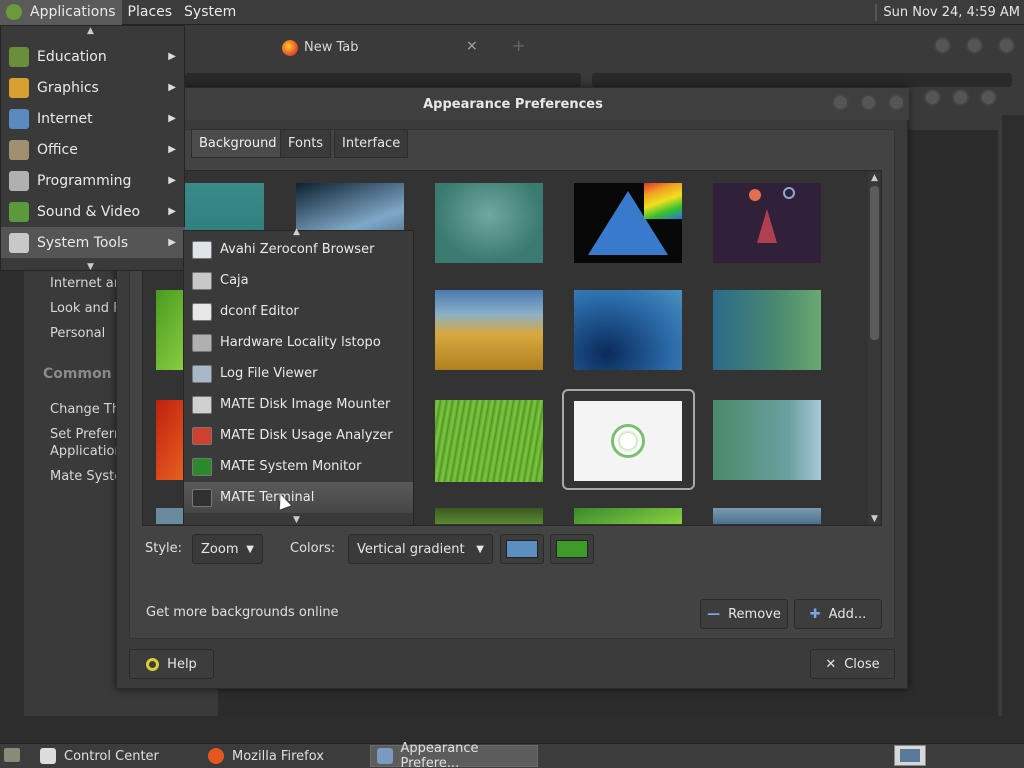  I want to click on help-button: Help, so click(171, 664).